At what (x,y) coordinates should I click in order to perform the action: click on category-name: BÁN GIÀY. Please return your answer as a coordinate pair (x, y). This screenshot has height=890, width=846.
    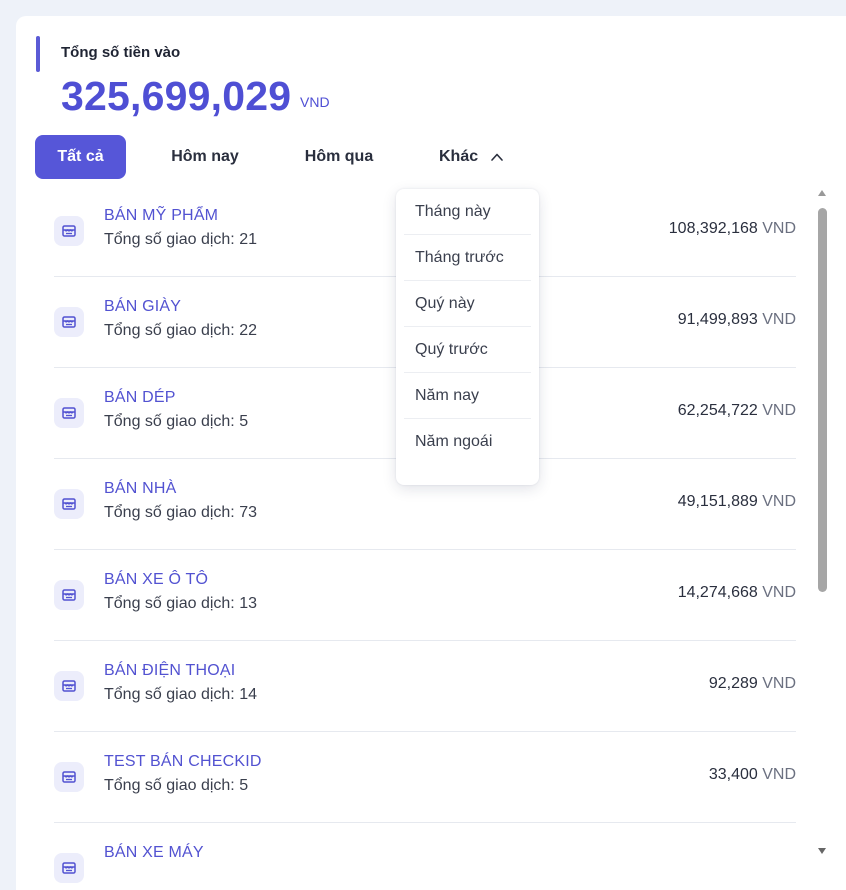
    Looking at the image, I should click on (142, 307).